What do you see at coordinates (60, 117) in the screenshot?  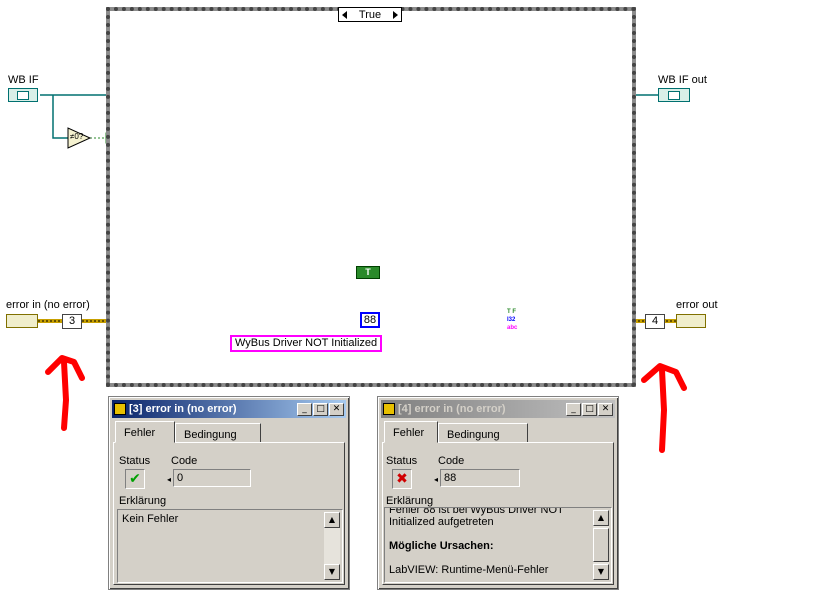 I see `wb-if-branch-wire` at bounding box center [60, 117].